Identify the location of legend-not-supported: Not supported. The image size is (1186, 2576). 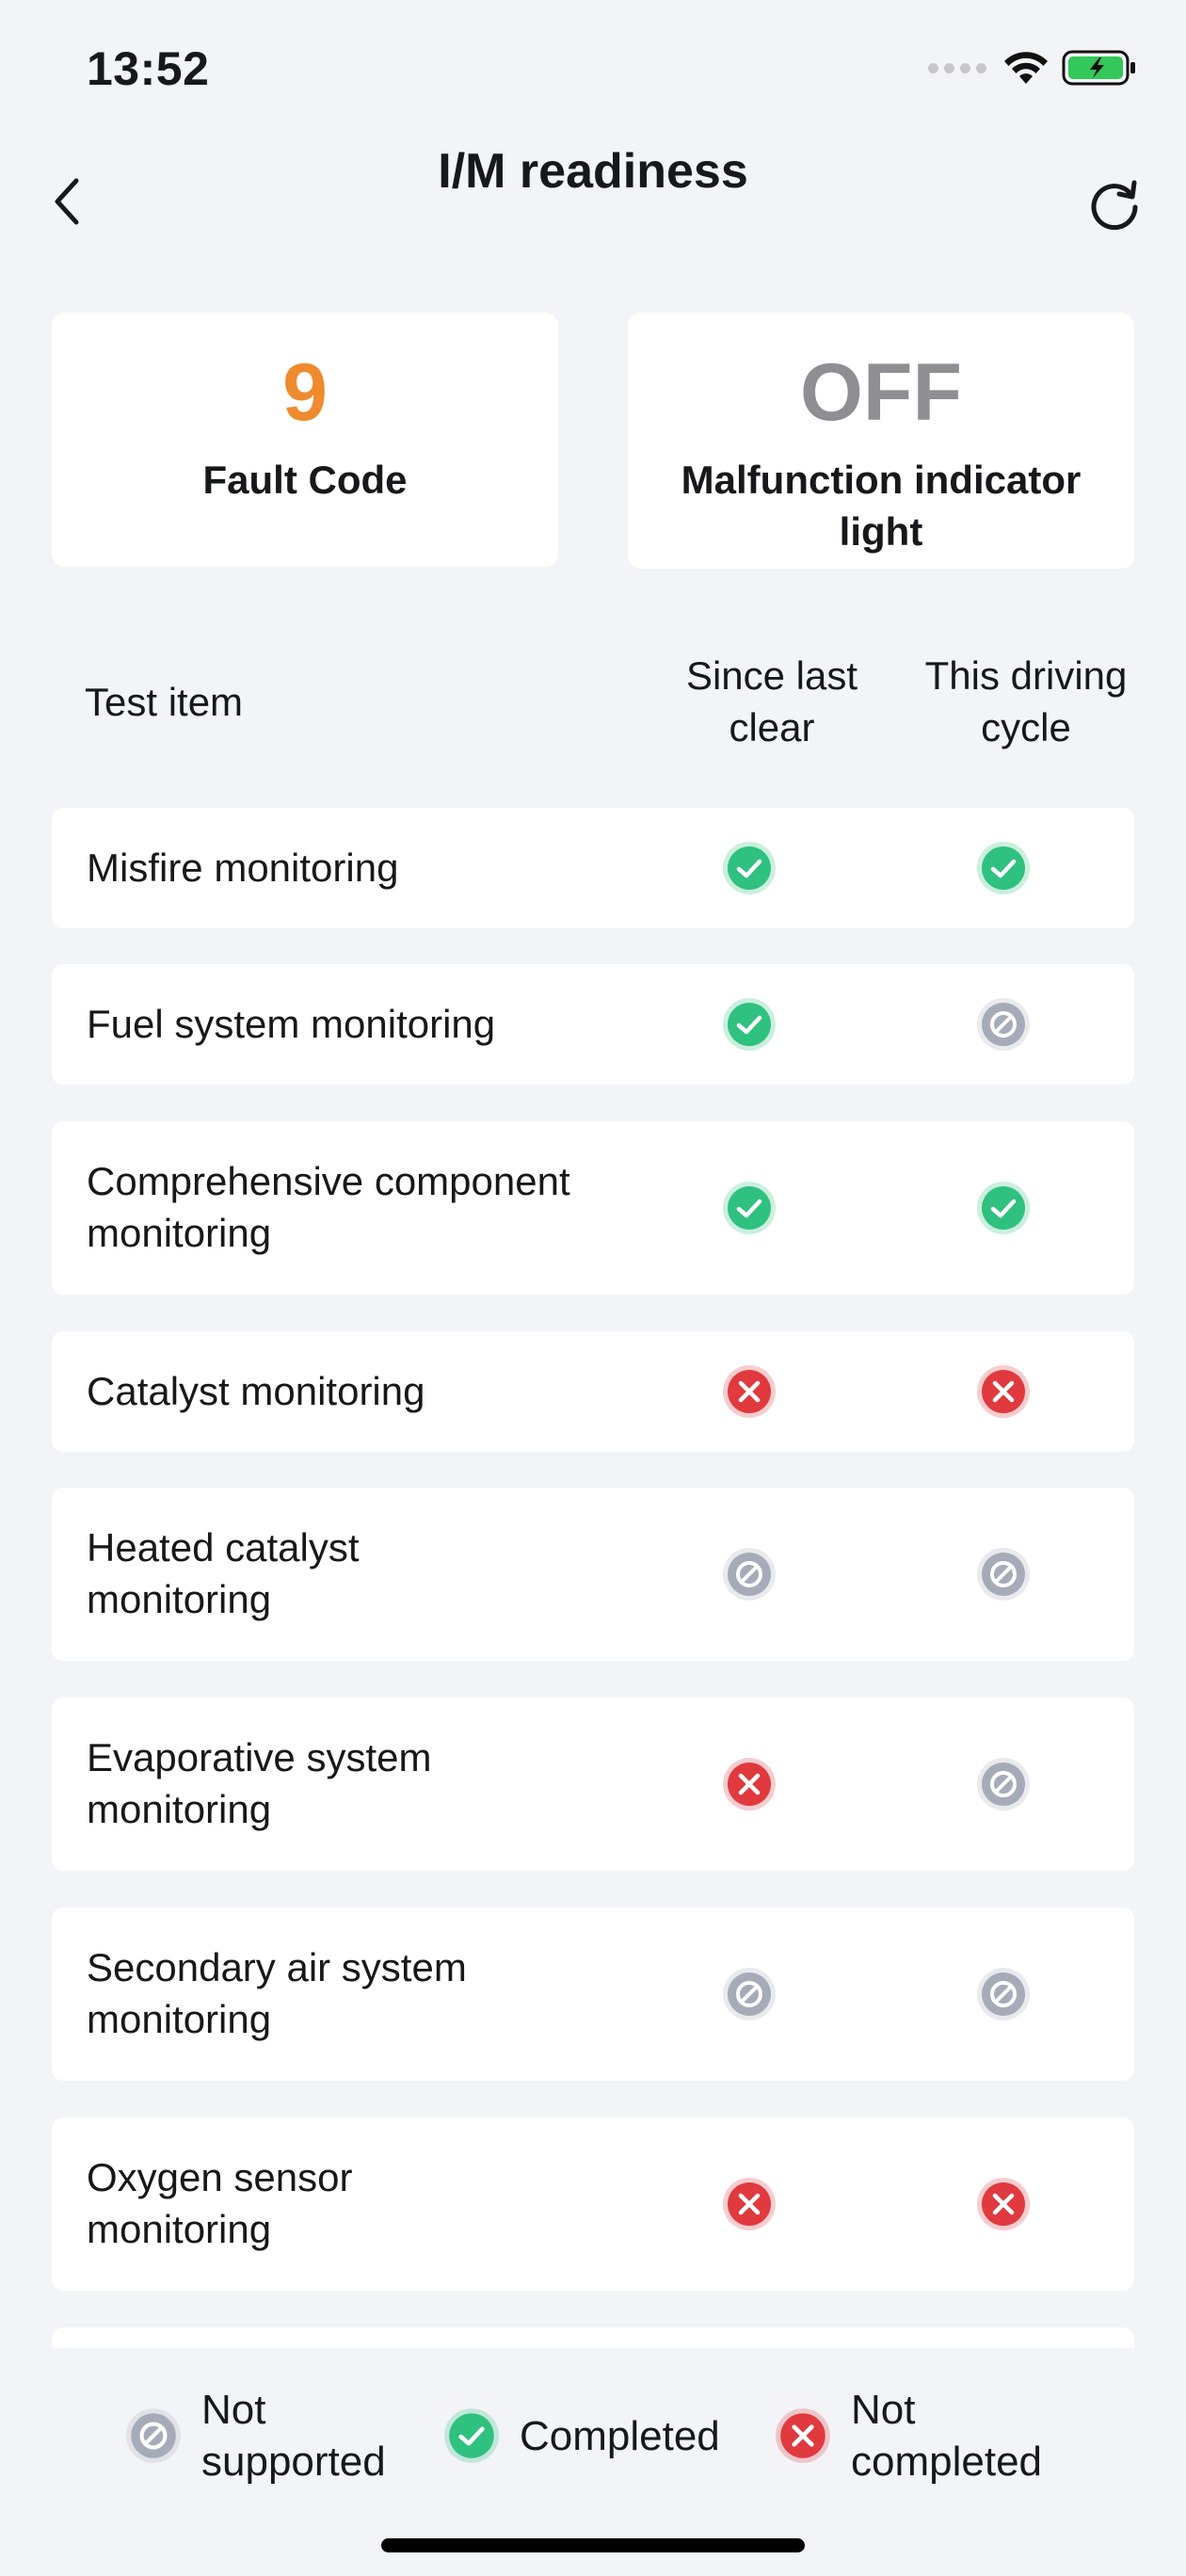
(271, 2435).